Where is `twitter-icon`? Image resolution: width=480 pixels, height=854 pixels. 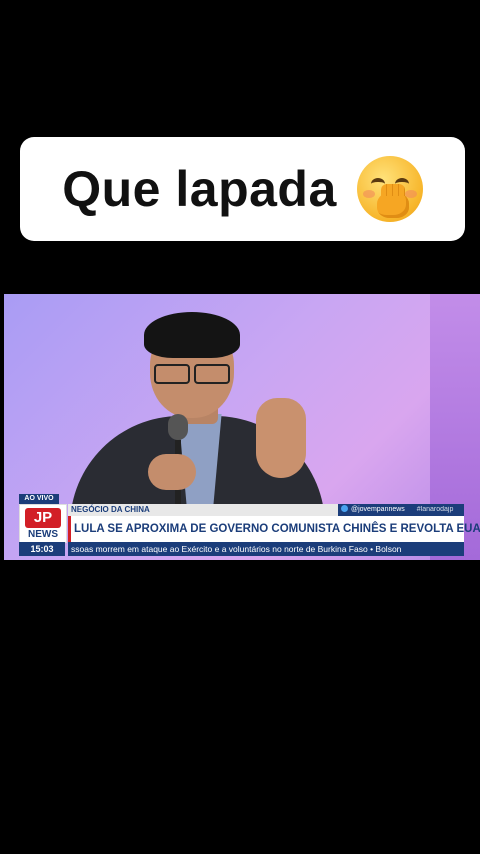 twitter-icon is located at coordinates (344, 508).